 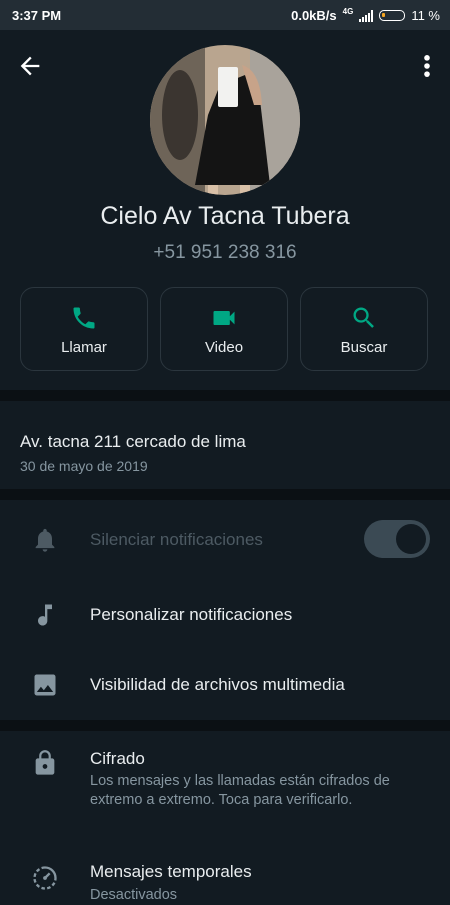 What do you see at coordinates (45, 878) in the screenshot?
I see `timer-icon` at bounding box center [45, 878].